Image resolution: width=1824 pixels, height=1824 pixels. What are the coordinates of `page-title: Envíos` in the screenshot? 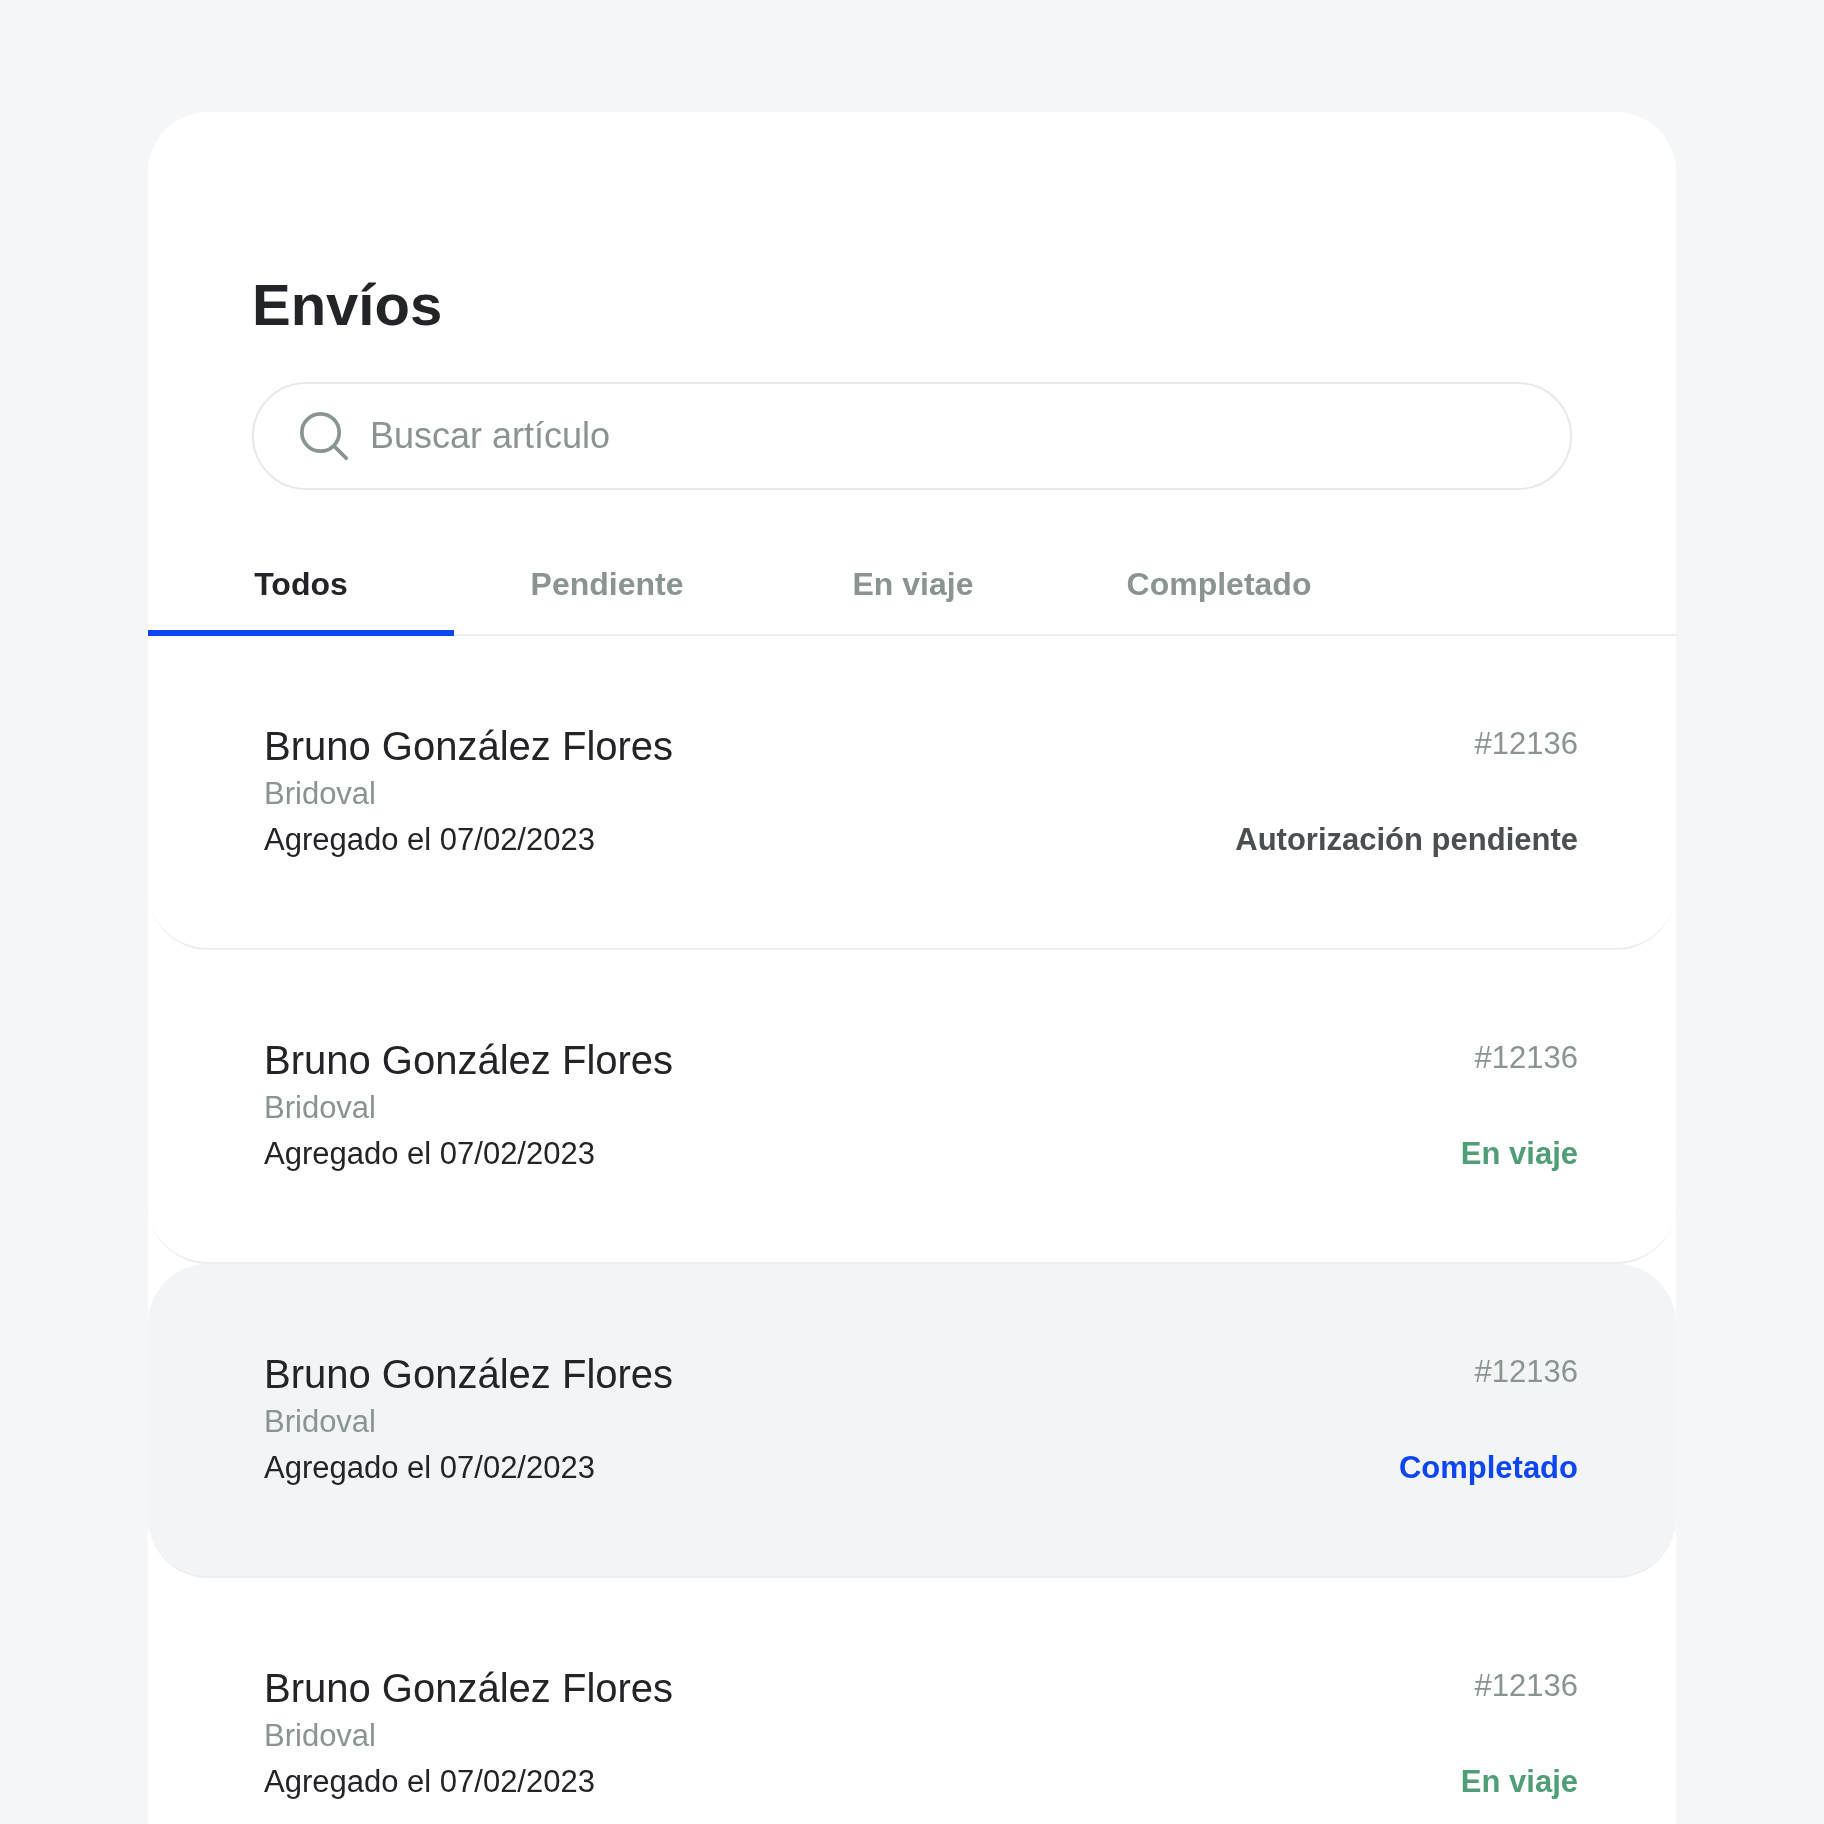 It's located at (347, 305).